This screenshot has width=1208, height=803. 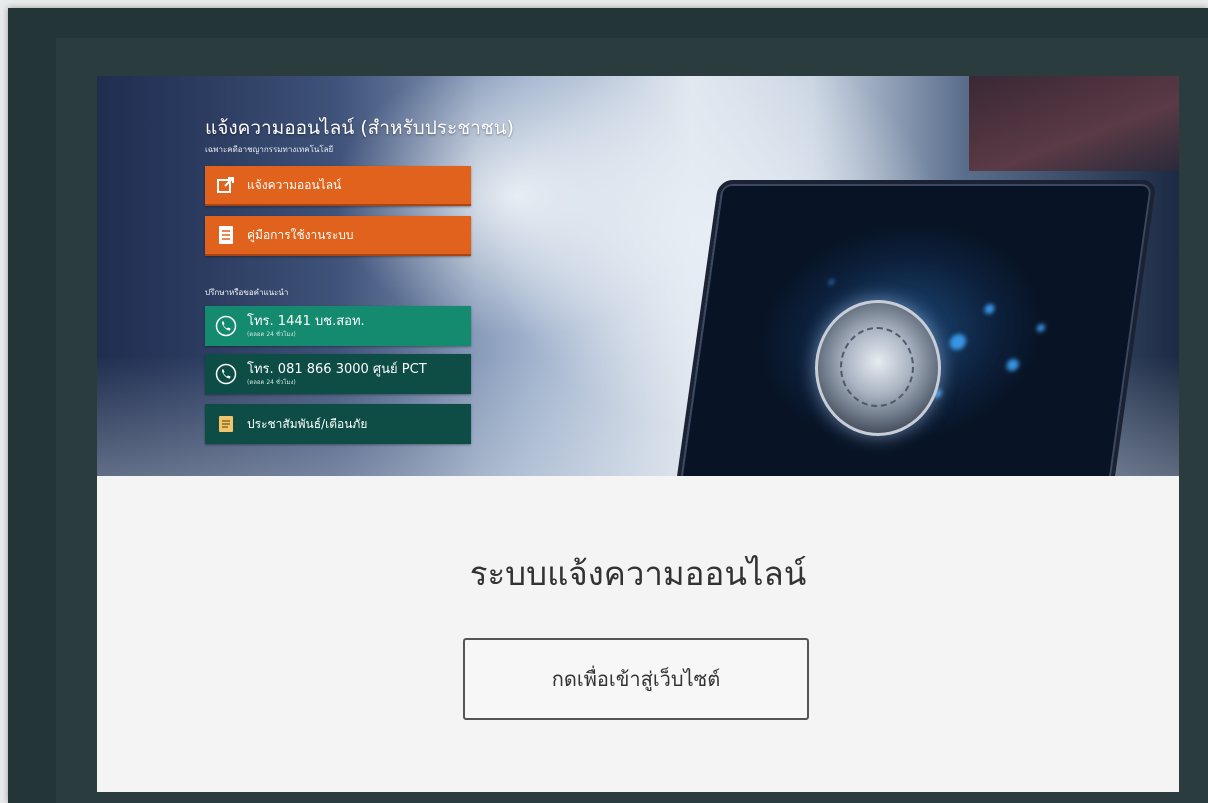 What do you see at coordinates (306, 321) in the screenshot?
I see `hotline-1441-label: โทร. 1441 บช.สอท.` at bounding box center [306, 321].